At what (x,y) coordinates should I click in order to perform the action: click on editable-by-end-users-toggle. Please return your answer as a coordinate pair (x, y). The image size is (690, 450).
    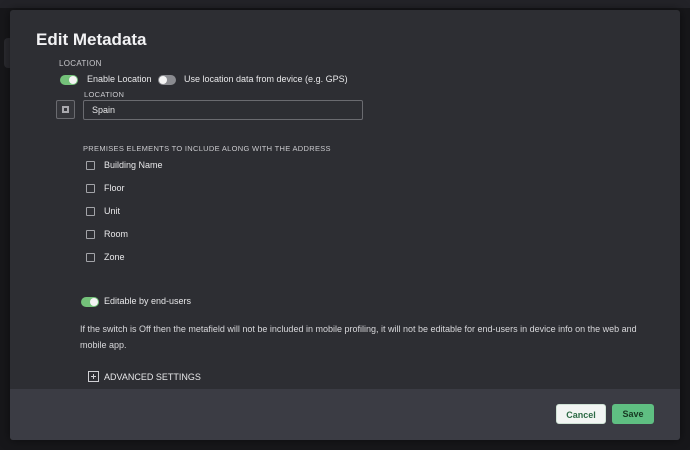
    Looking at the image, I should click on (90, 302).